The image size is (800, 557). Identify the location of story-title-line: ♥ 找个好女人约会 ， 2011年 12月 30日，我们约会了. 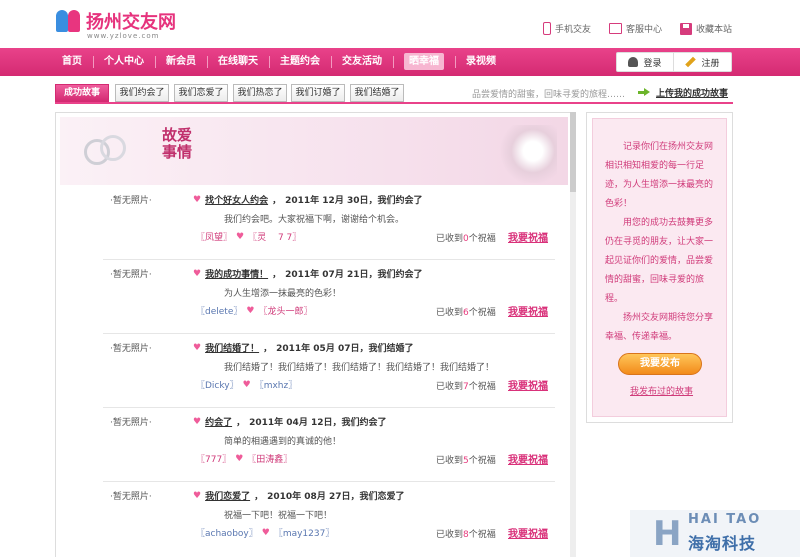
(307, 200).